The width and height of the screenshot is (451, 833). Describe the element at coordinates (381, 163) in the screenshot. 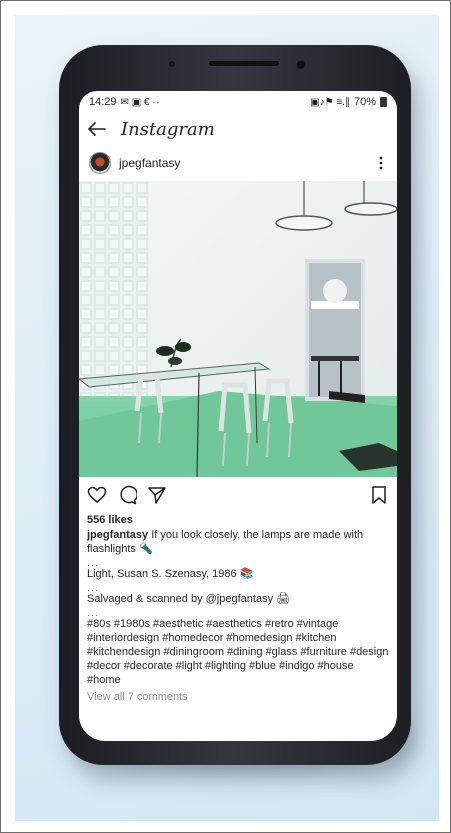

I see `more-vertical-icon` at that location.